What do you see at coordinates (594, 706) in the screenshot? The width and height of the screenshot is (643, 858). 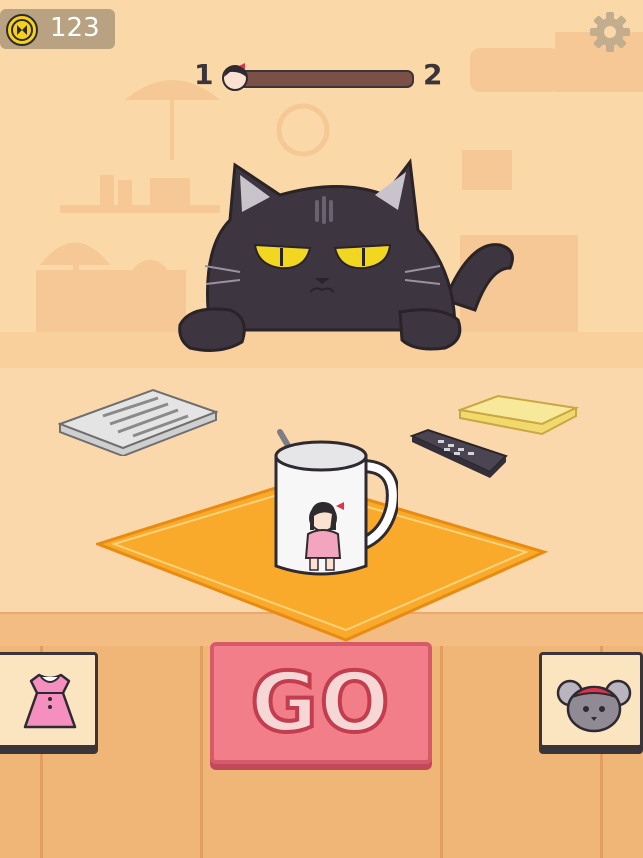 I see `mouse-icon` at bounding box center [594, 706].